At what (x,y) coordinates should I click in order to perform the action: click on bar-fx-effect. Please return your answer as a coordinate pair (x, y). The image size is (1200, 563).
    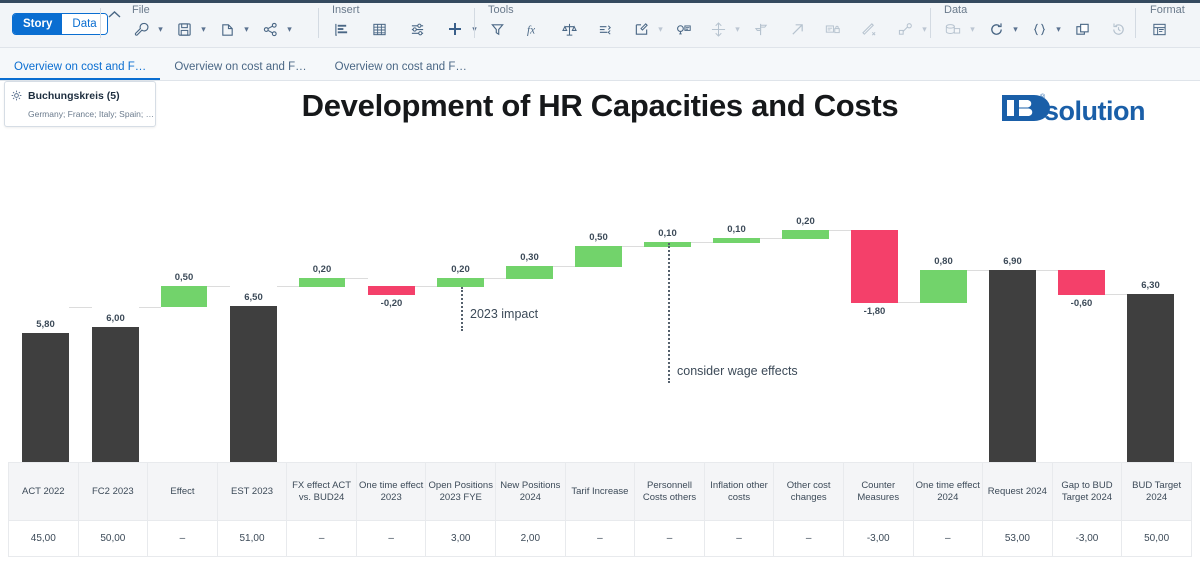
    Looking at the image, I should click on (322, 282).